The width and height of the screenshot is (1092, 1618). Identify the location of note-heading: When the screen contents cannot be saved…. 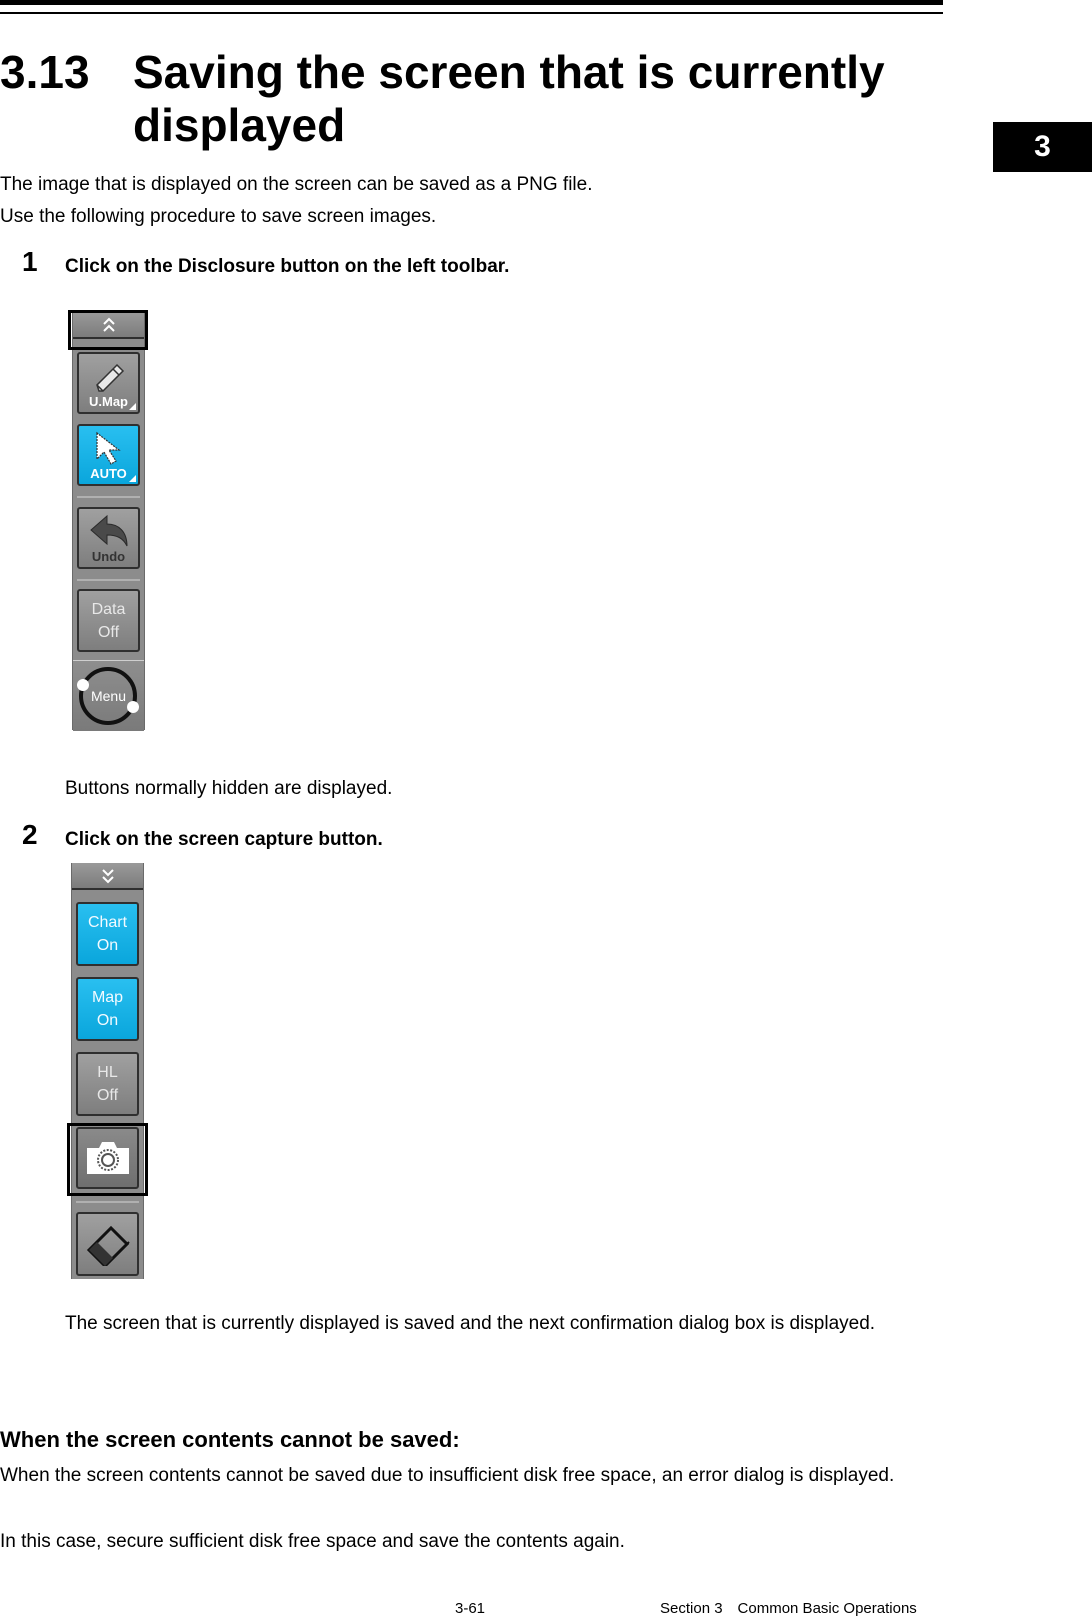
(230, 1439).